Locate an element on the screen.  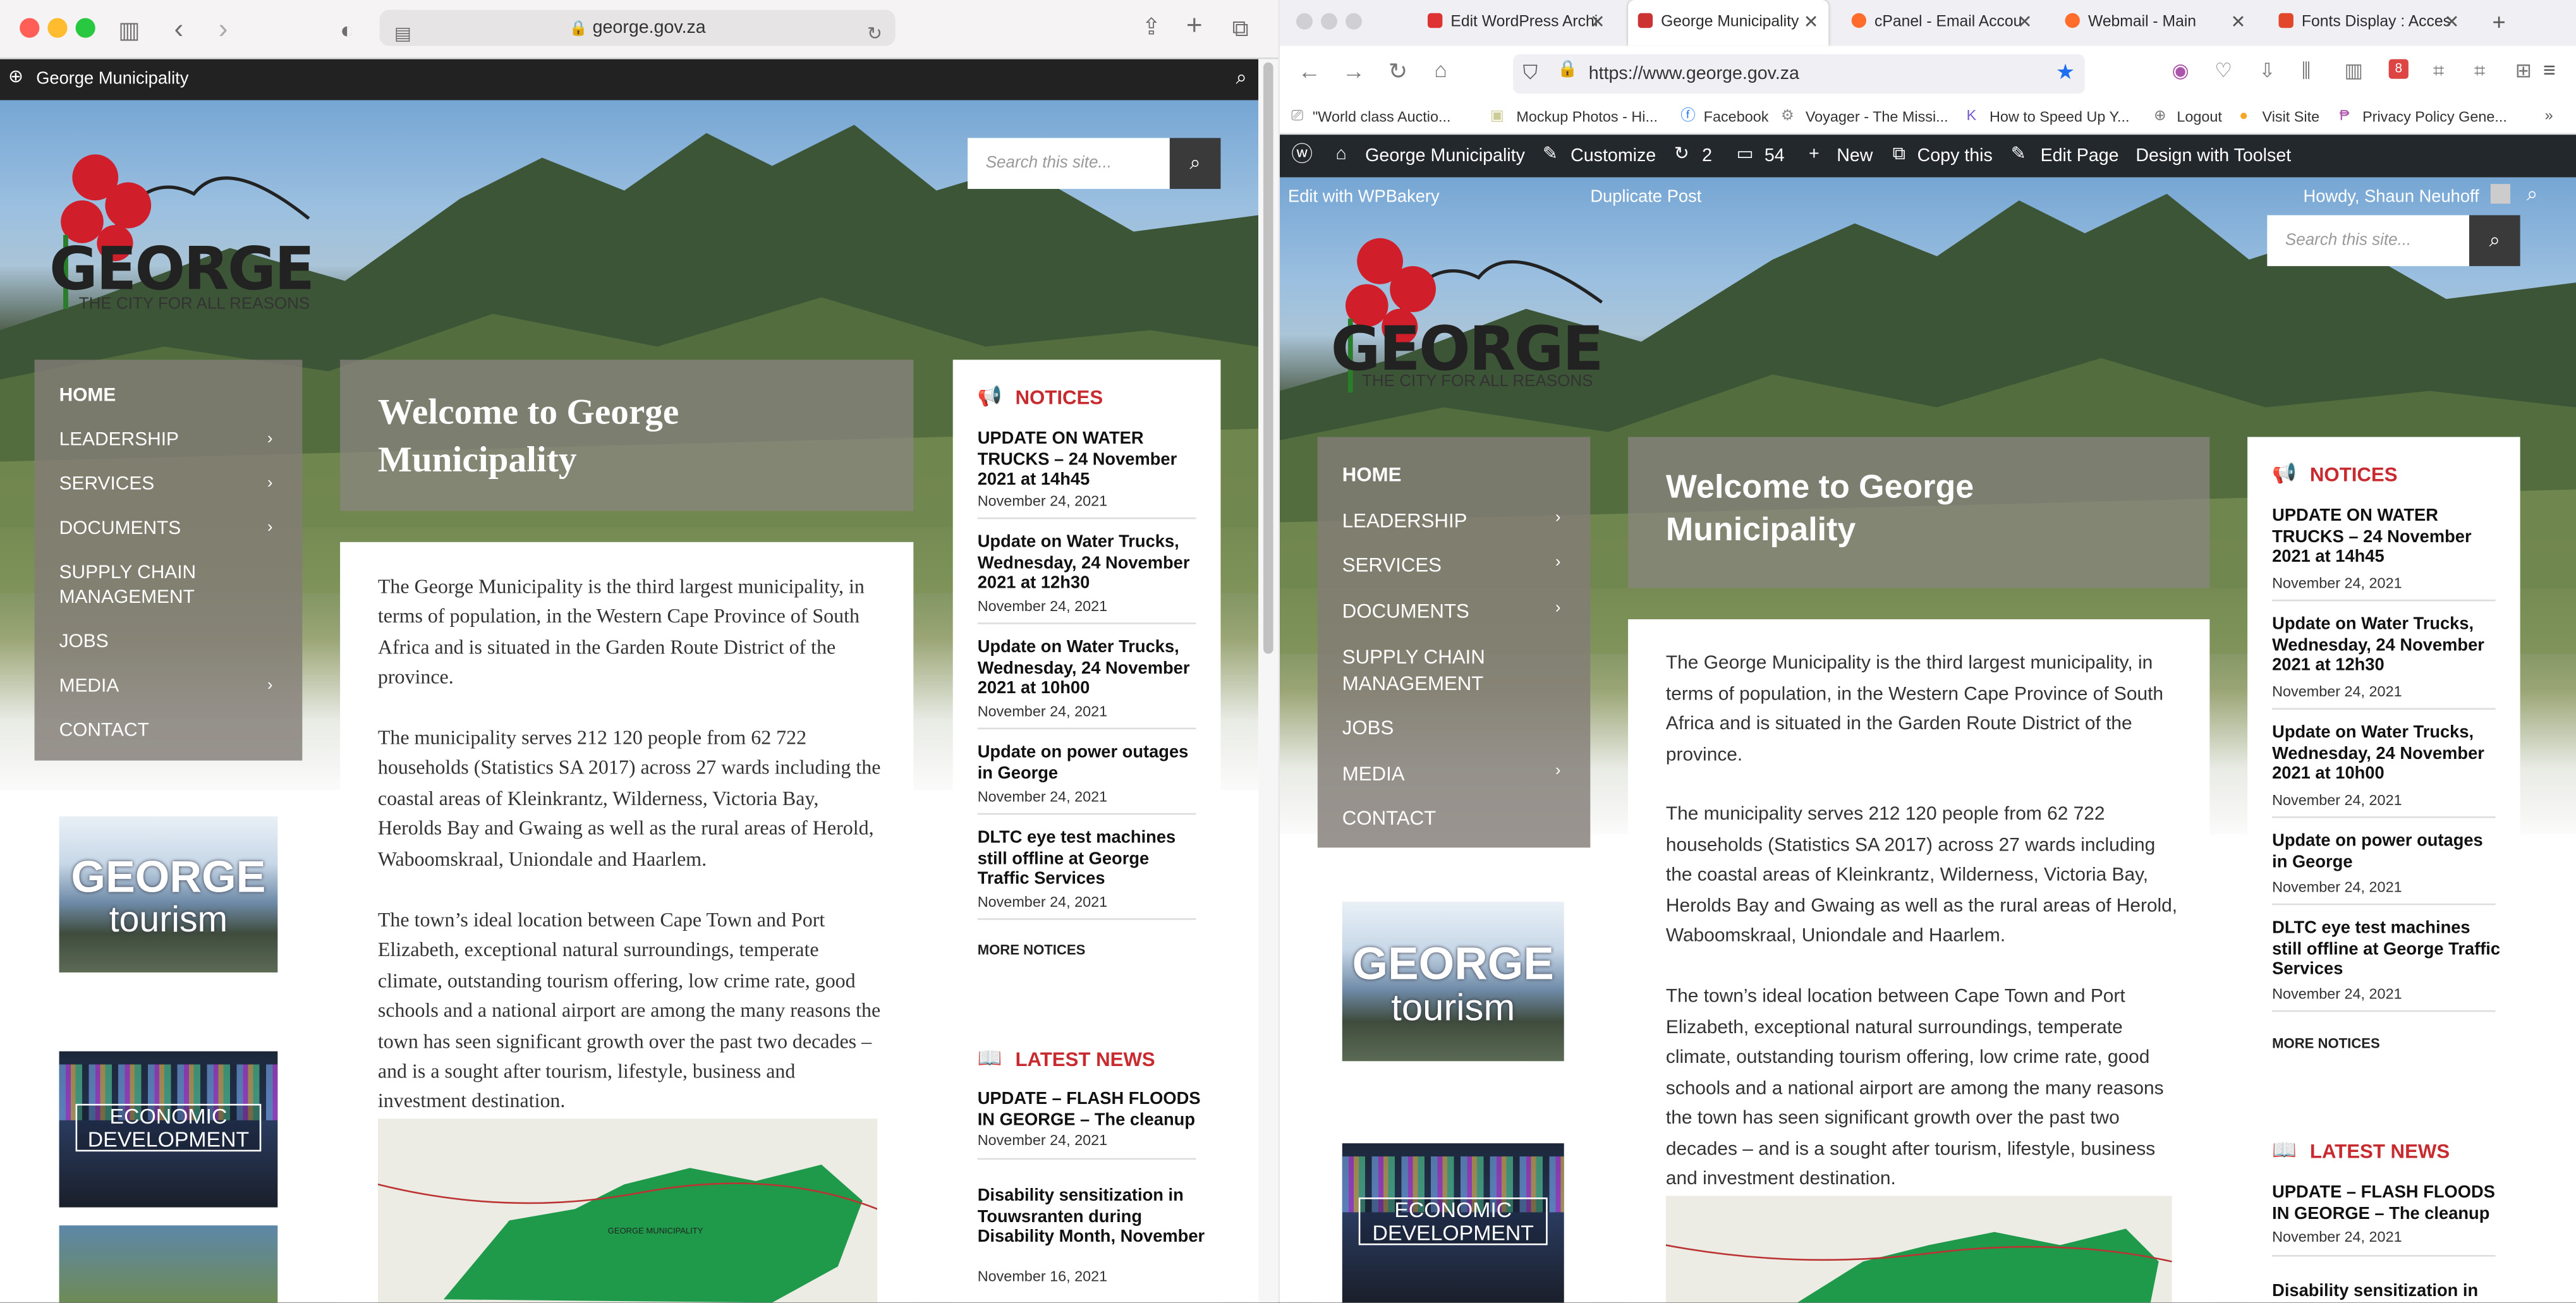
share-icon: ⇪ is located at coordinates (1152, 27).